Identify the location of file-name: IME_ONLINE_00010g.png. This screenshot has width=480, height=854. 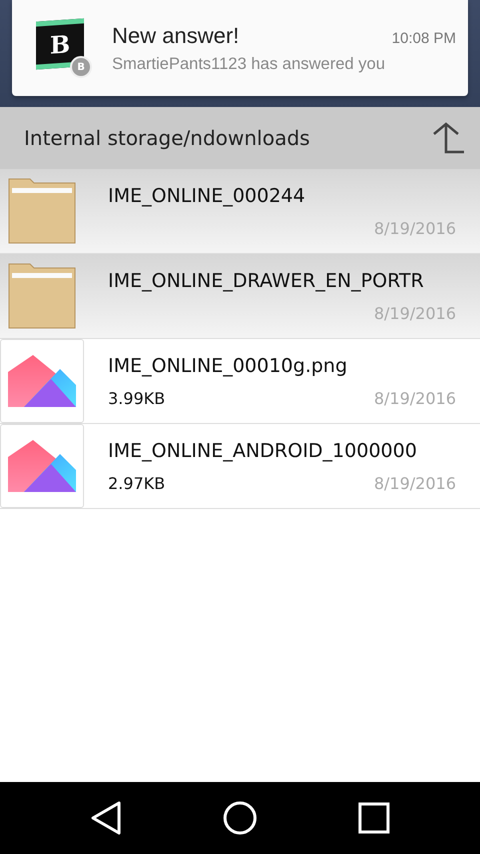
(228, 365).